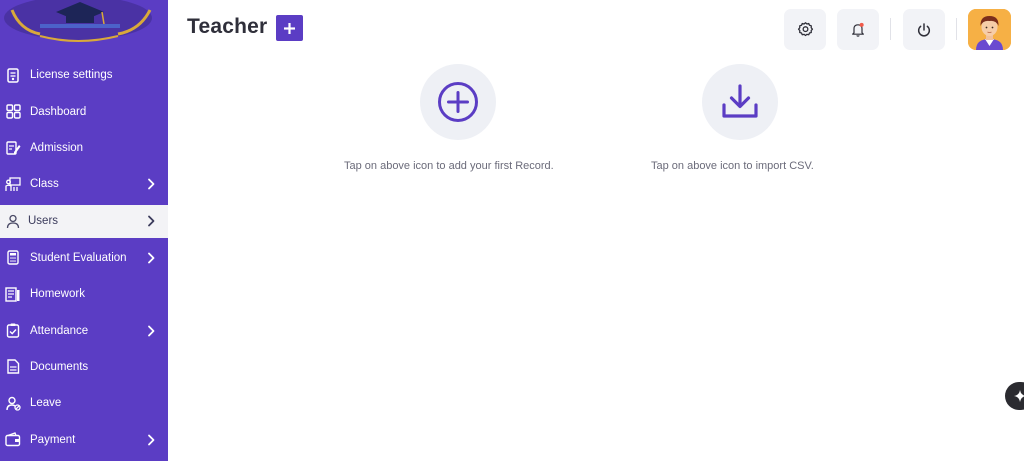 Image resolution: width=1024 pixels, height=461 pixels. I want to click on sidebar-item-label: Users, so click(43, 221).